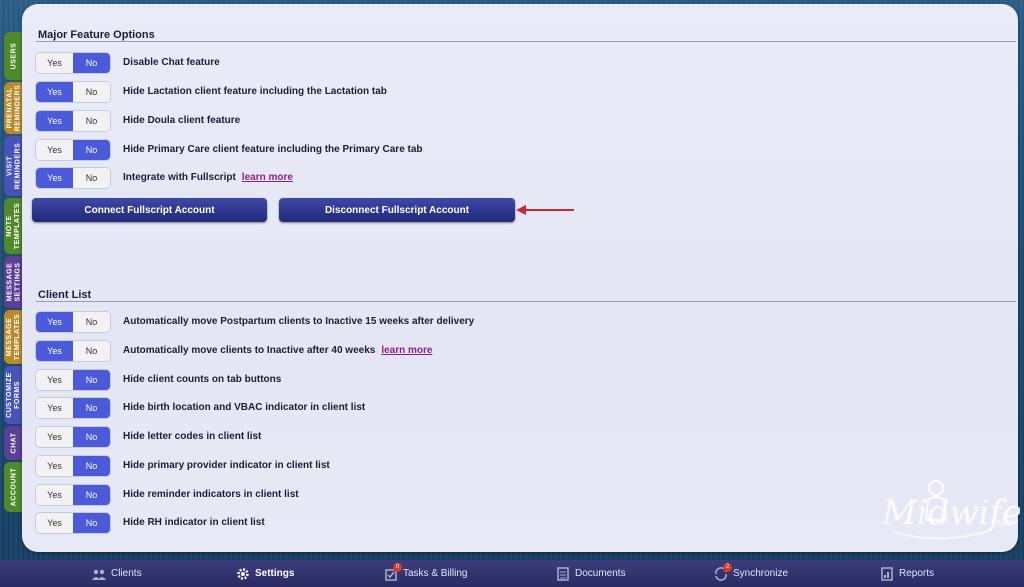 This screenshot has height=587, width=1024. Describe the element at coordinates (14, 56) in the screenshot. I see `side-tab-users: Users` at that location.